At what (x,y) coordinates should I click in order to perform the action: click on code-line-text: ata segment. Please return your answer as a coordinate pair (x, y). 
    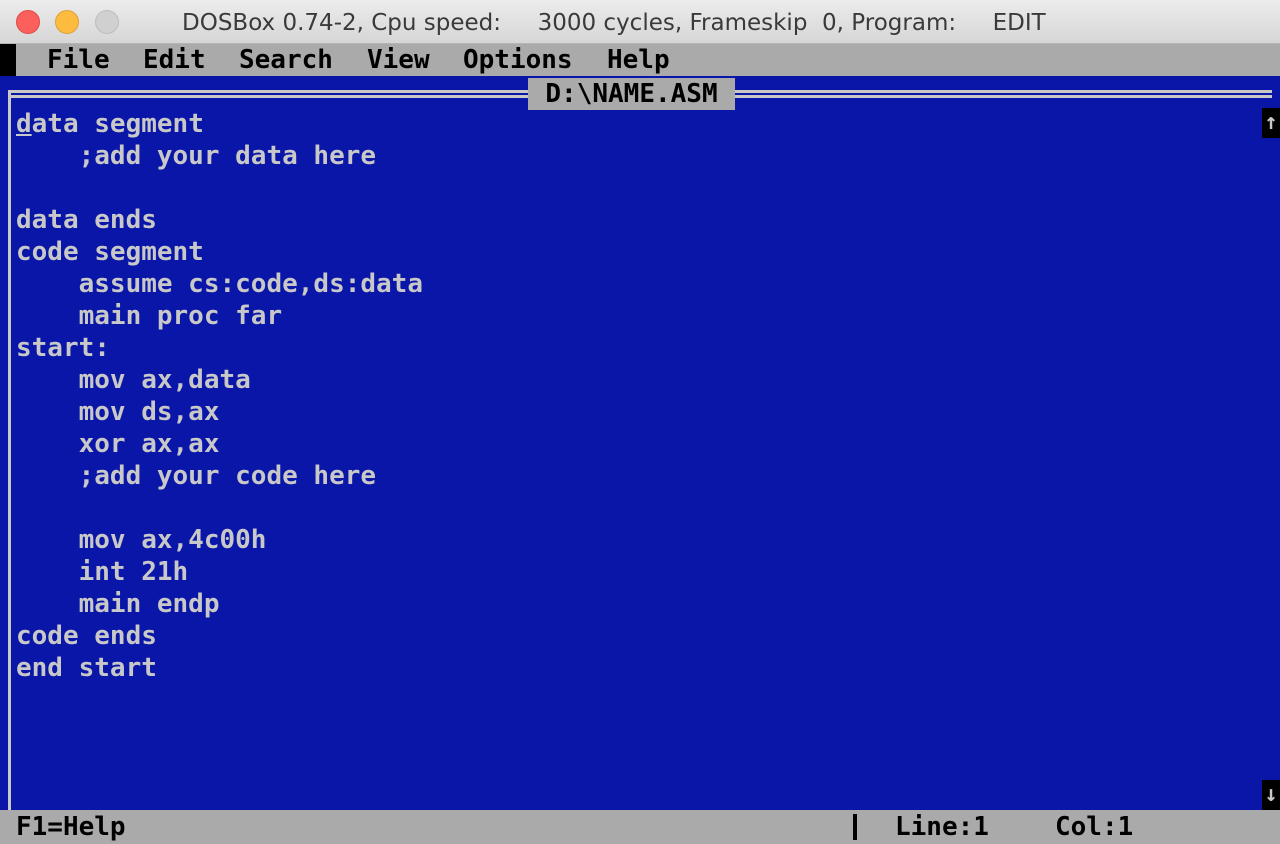
    Looking at the image, I should click on (117, 124).